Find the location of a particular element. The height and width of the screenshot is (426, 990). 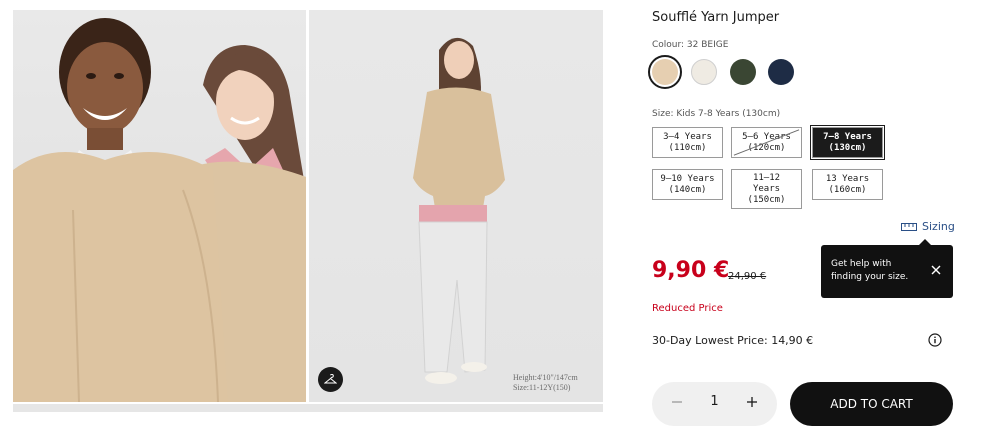

size-option-5-6-label: 5–6 Years (120cm) is located at coordinates (766, 142).